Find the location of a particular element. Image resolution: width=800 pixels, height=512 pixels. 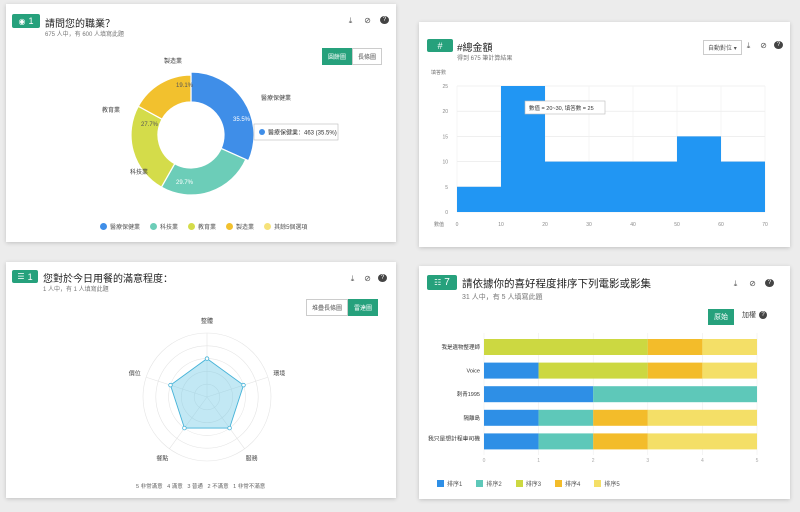

slice-label: 醫療保健業 is located at coordinates (276, 98).